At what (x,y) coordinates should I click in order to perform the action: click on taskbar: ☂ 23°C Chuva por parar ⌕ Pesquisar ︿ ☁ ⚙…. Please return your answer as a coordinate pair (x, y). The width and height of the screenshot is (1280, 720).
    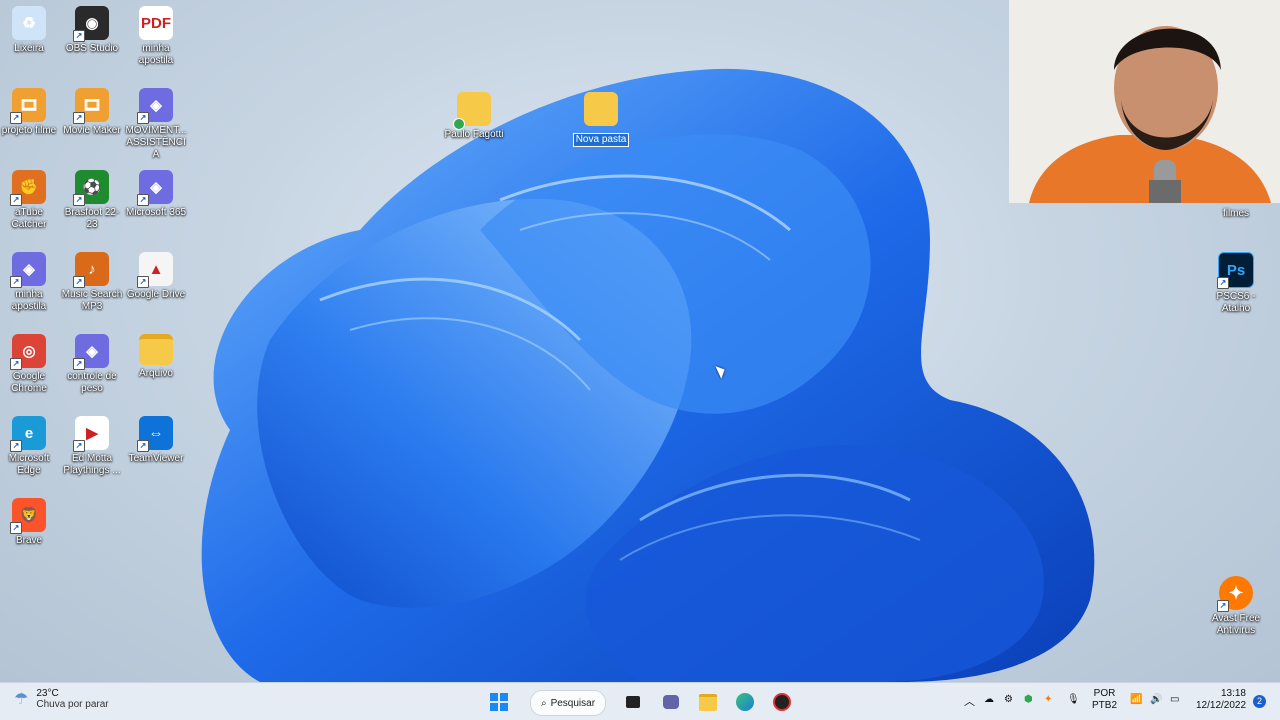
    Looking at the image, I should click on (640, 701).